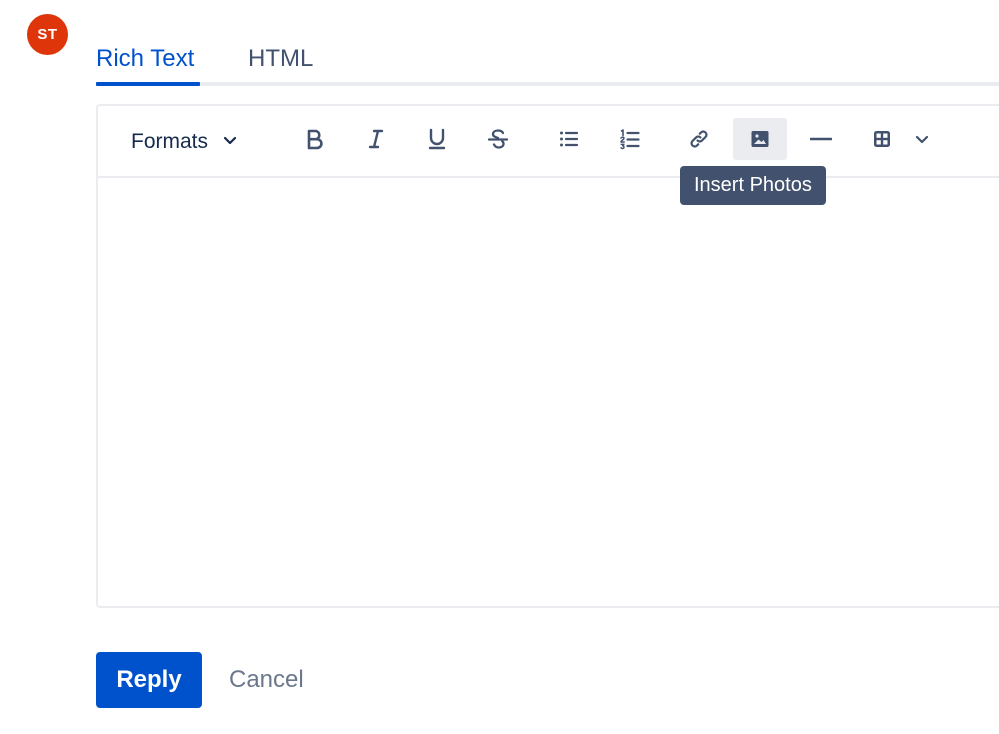 The height and width of the screenshot is (734, 999). What do you see at coordinates (547, 65) in the screenshot?
I see `editor-mode-tabs: Rich Text HTML` at bounding box center [547, 65].